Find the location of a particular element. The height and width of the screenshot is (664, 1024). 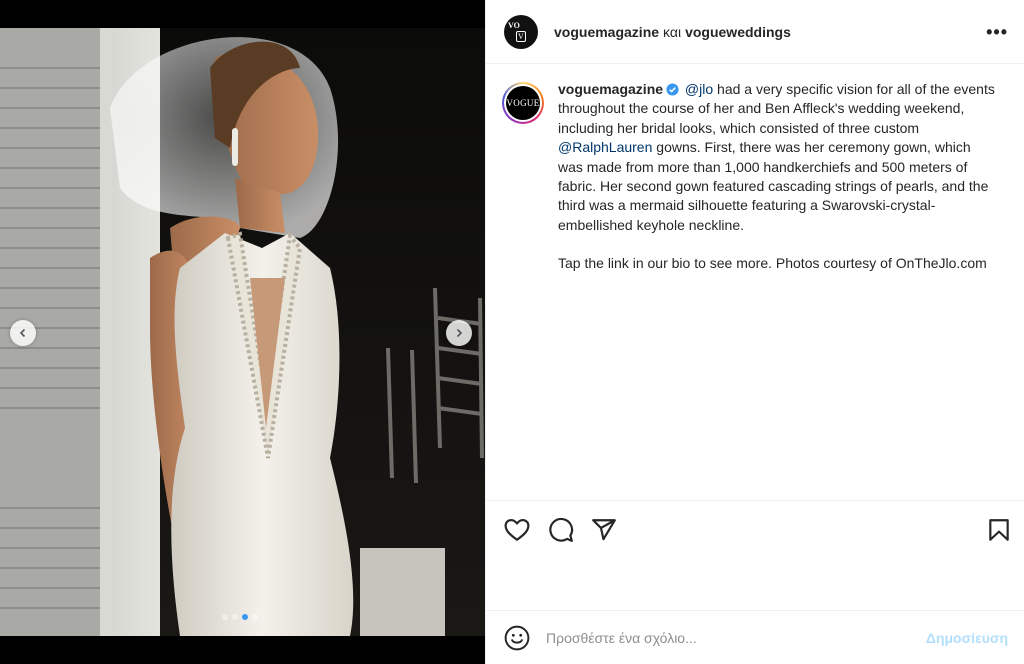

mention-ralphlauren-link: @RalphLauren is located at coordinates (605, 147).